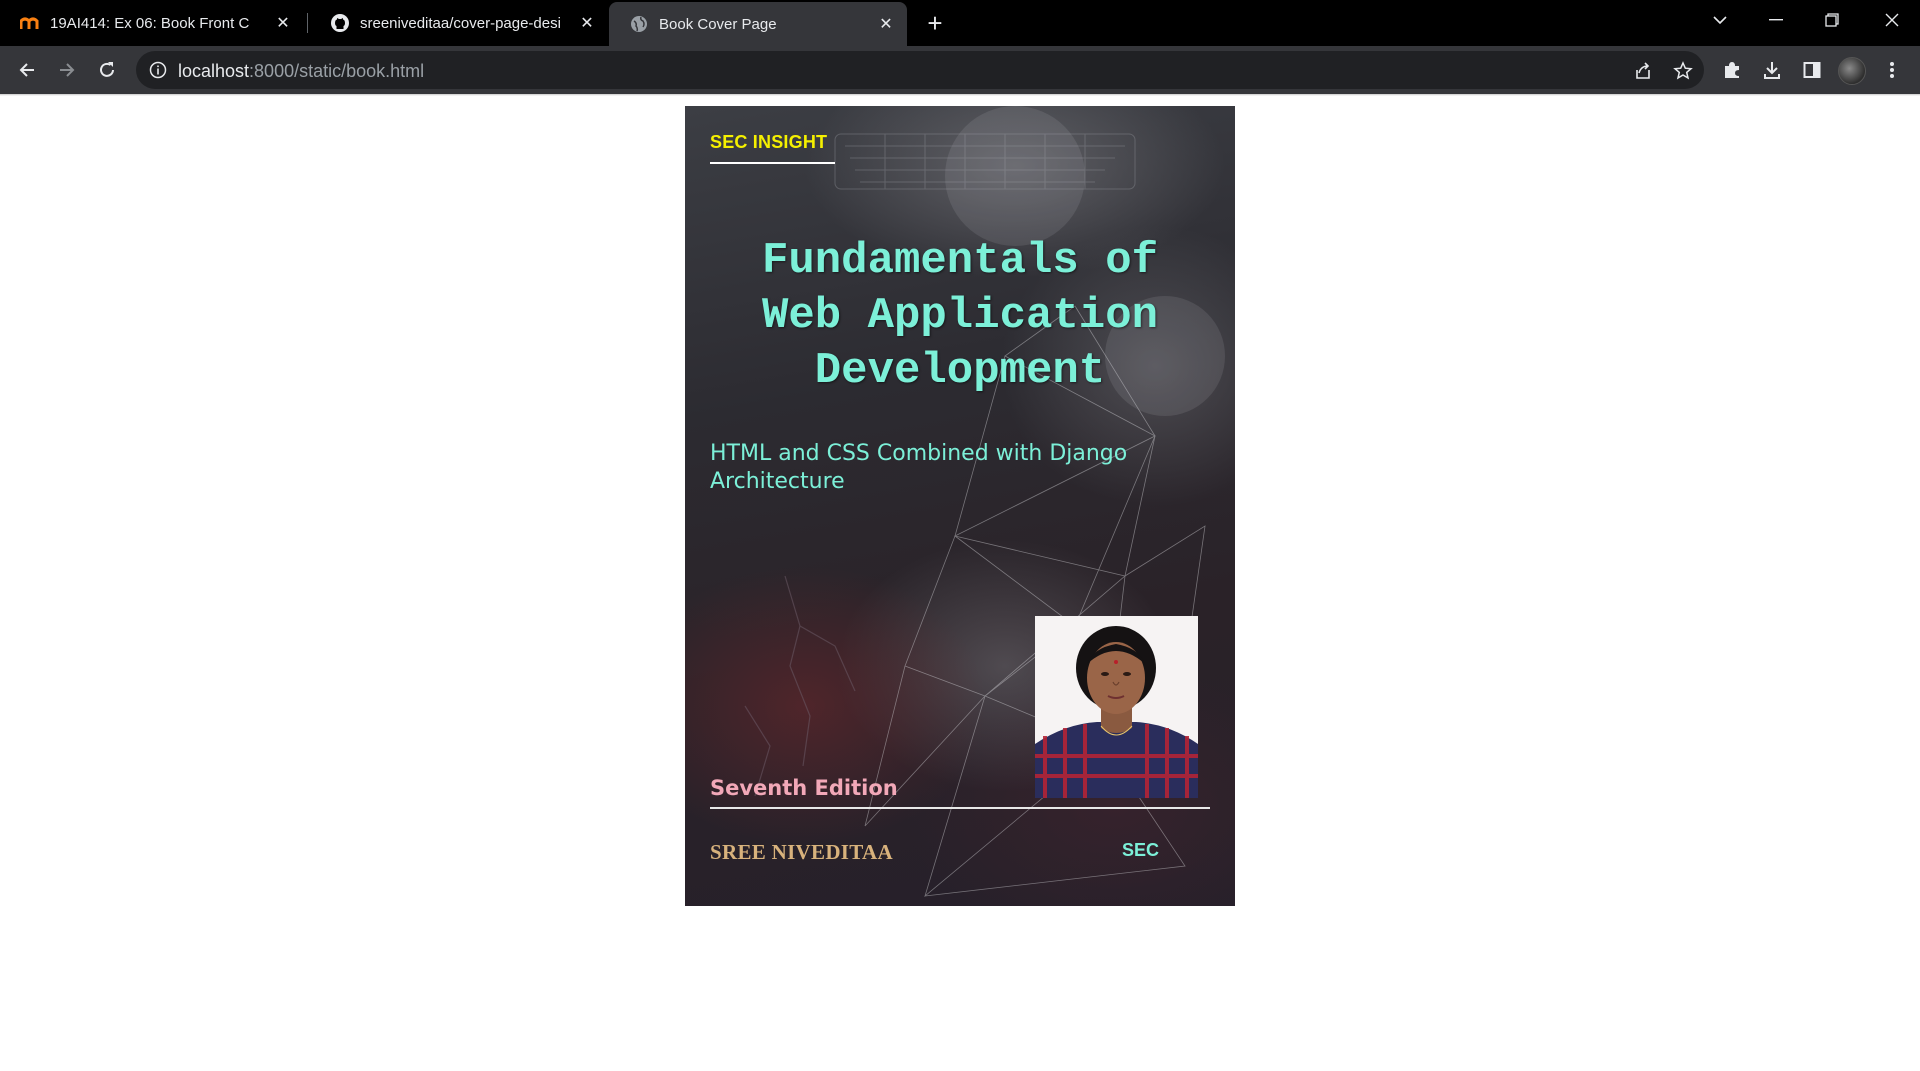  I want to click on moodle-icon, so click(30, 23).